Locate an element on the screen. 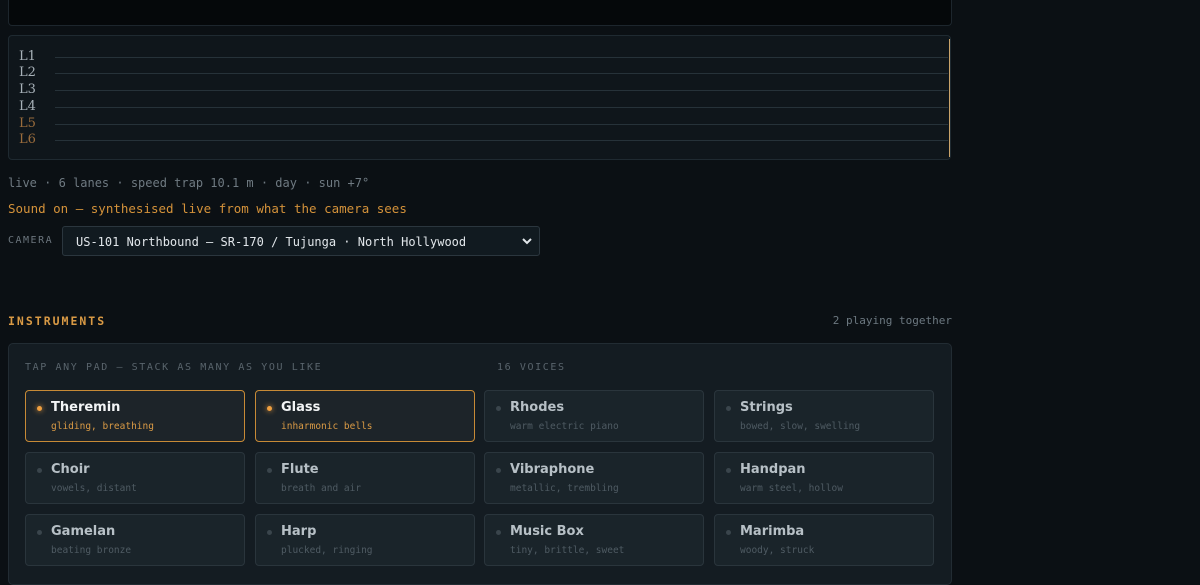 The width and height of the screenshot is (1200, 585). pad-name: Flute is located at coordinates (300, 469).